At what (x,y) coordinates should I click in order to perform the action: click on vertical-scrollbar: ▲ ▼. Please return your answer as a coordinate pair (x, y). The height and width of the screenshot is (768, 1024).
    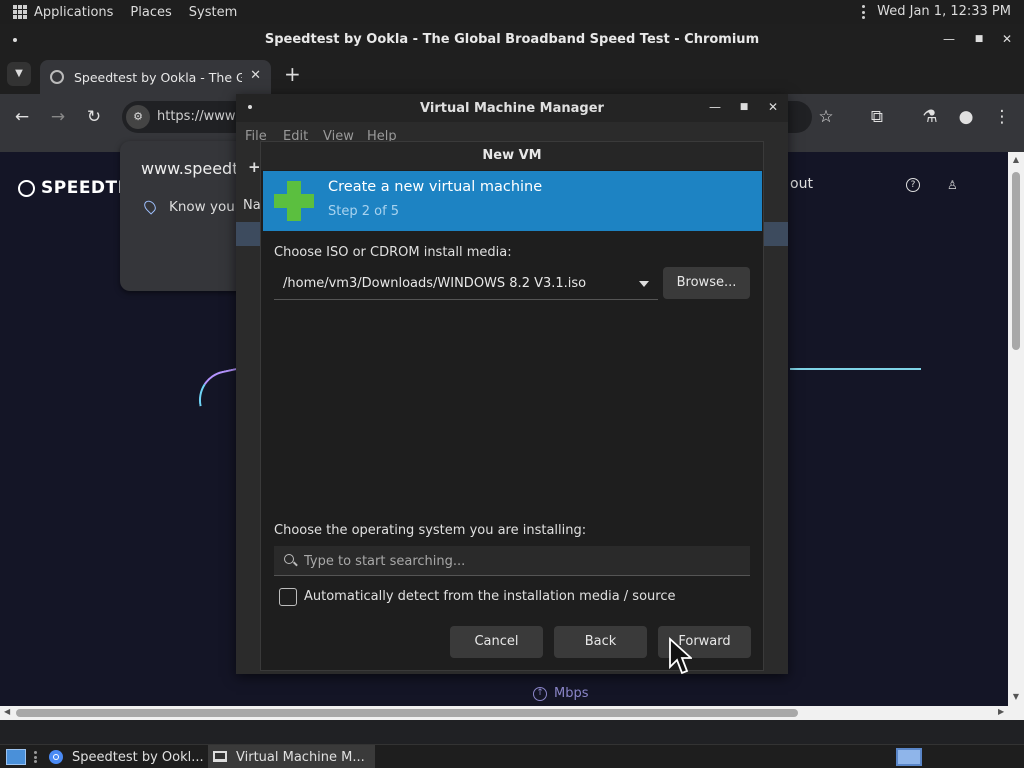
    Looking at the image, I should click on (1016, 429).